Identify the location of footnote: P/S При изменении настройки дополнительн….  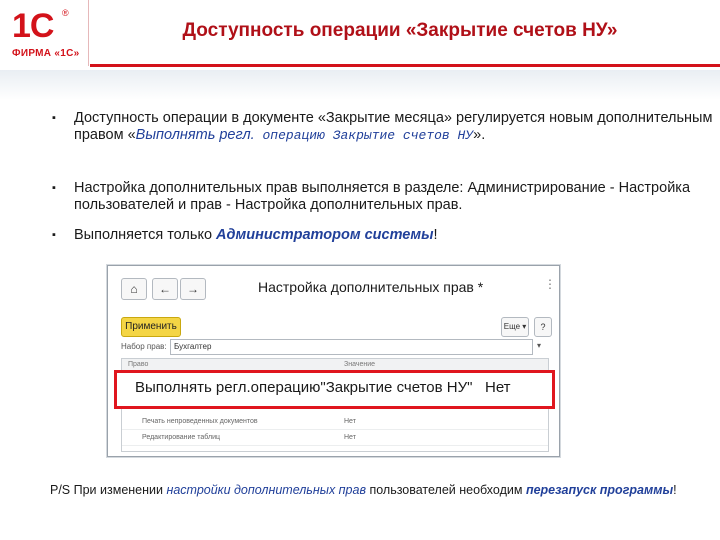
(370, 490).